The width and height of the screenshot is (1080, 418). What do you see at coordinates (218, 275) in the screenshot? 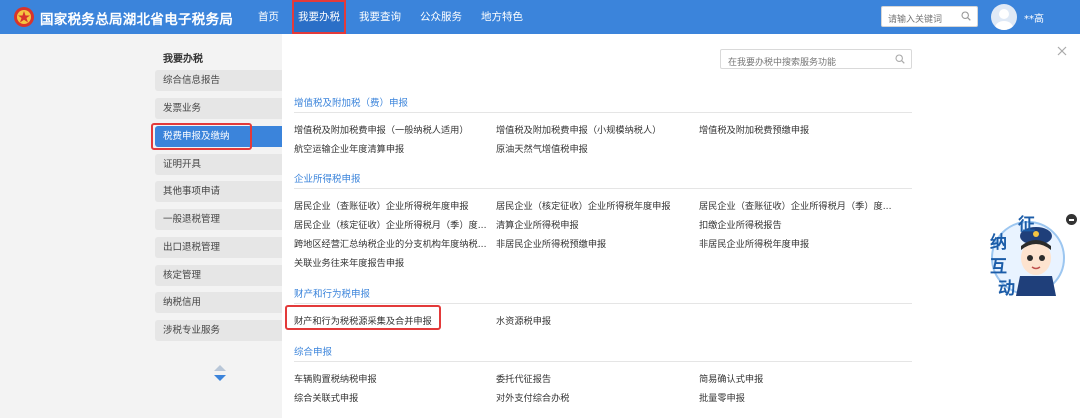
I see `sidebar-item-assessment: 核定管理` at bounding box center [218, 275].